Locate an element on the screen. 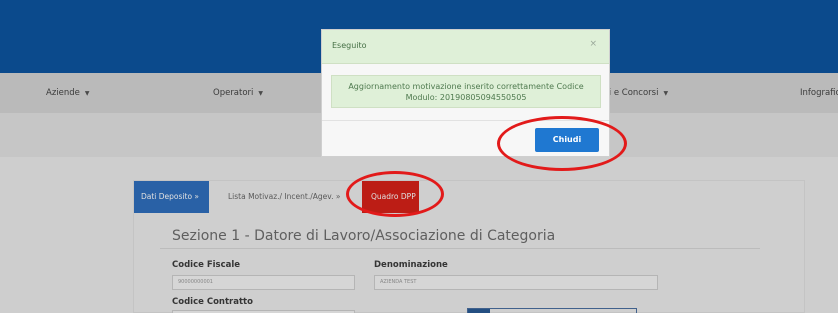 The image size is (838, 313). close-icon: × is located at coordinates (593, 44).